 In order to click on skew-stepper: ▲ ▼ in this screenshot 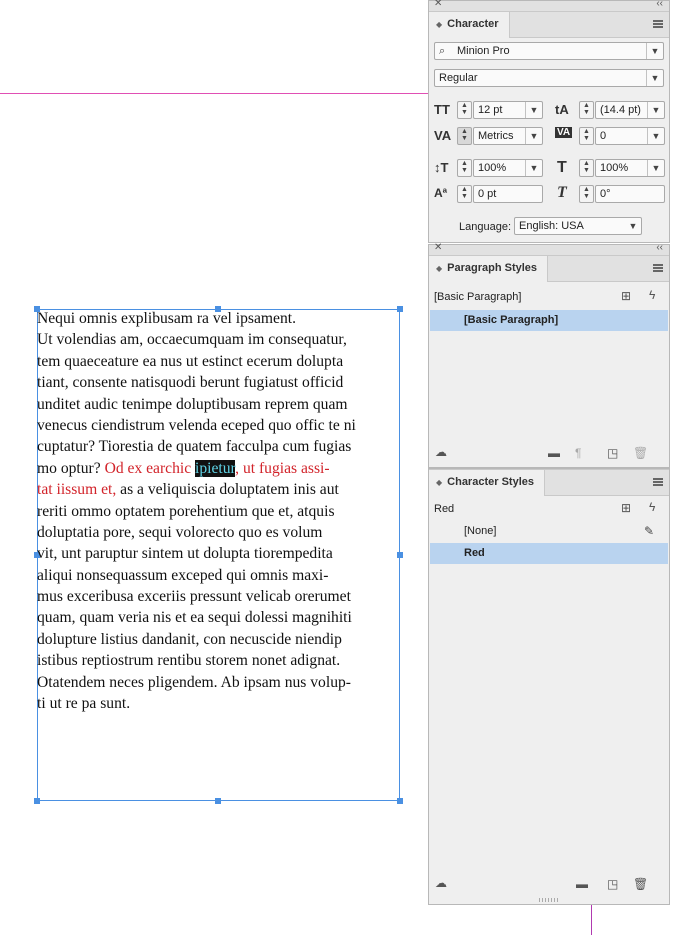, I will do `click(586, 194)`.